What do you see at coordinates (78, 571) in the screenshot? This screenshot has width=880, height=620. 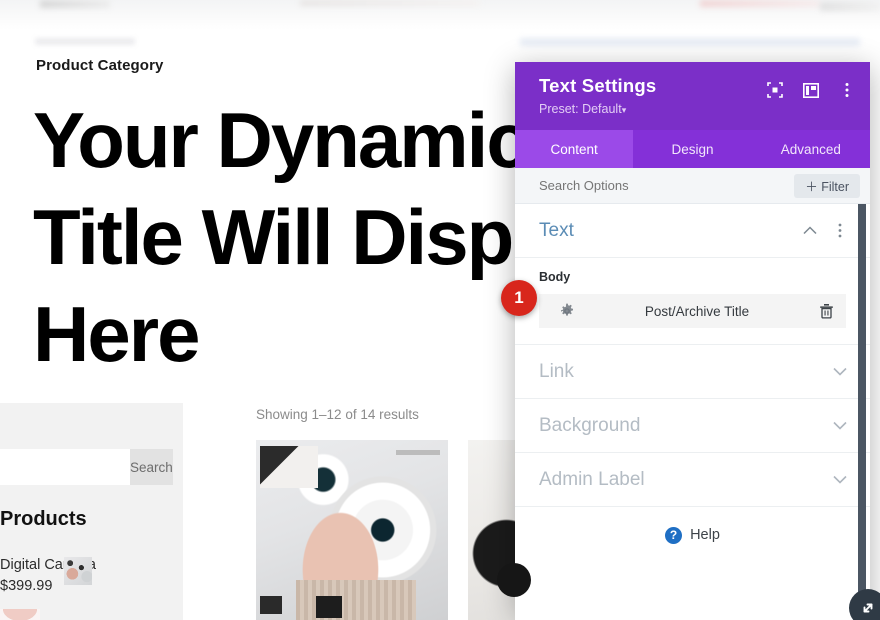 I see `product-thumbnail` at bounding box center [78, 571].